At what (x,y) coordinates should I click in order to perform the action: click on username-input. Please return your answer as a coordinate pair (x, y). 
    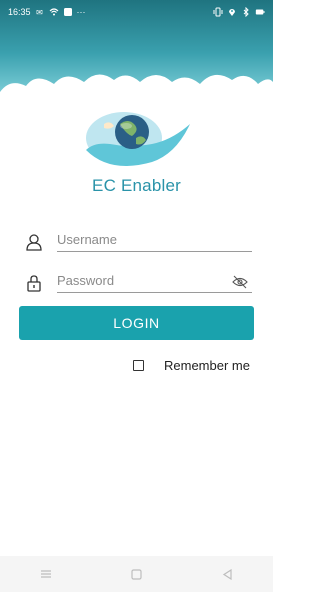
    Looking at the image, I should click on (154, 240).